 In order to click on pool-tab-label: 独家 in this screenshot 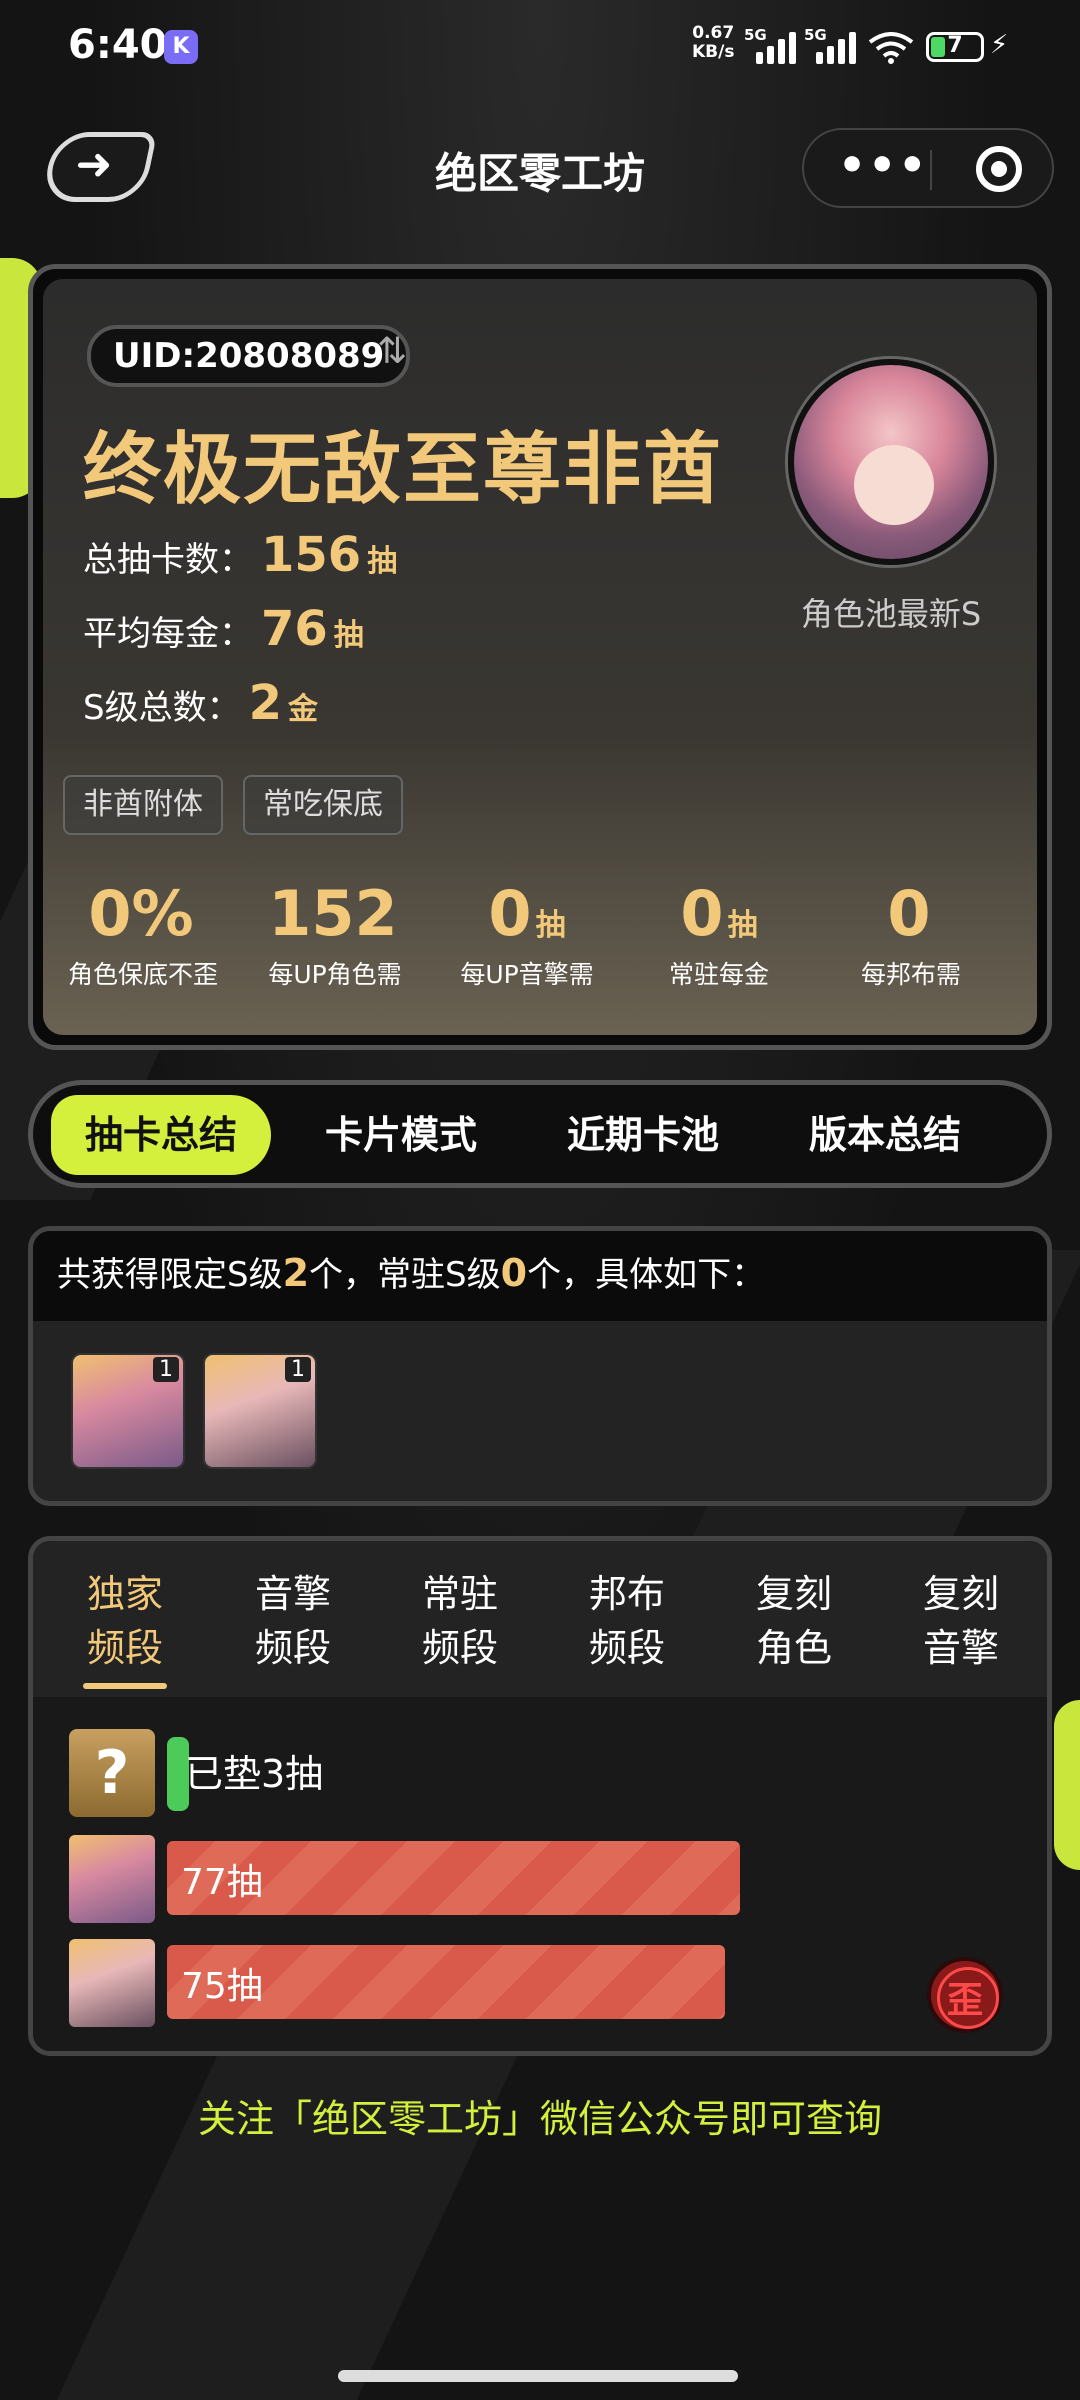, I will do `click(124, 1594)`.